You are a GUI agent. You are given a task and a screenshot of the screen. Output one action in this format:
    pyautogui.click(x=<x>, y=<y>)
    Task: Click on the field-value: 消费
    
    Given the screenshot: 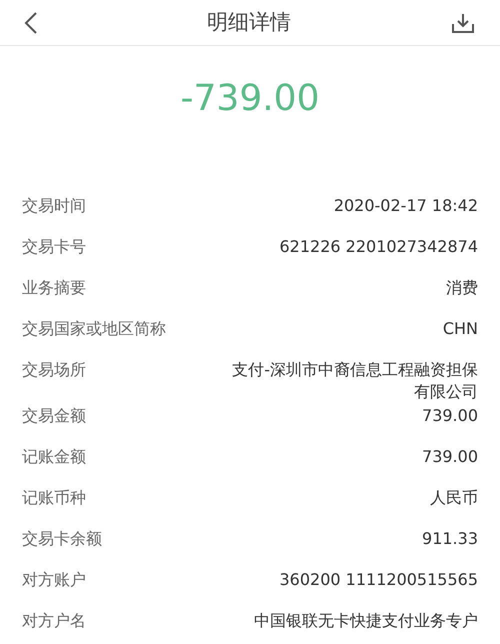 What is the action you would take?
    pyautogui.click(x=462, y=288)
    